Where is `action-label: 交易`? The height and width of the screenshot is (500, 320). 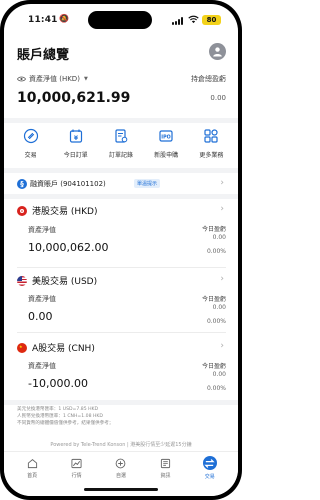
action-label: 交易 is located at coordinates (30, 155).